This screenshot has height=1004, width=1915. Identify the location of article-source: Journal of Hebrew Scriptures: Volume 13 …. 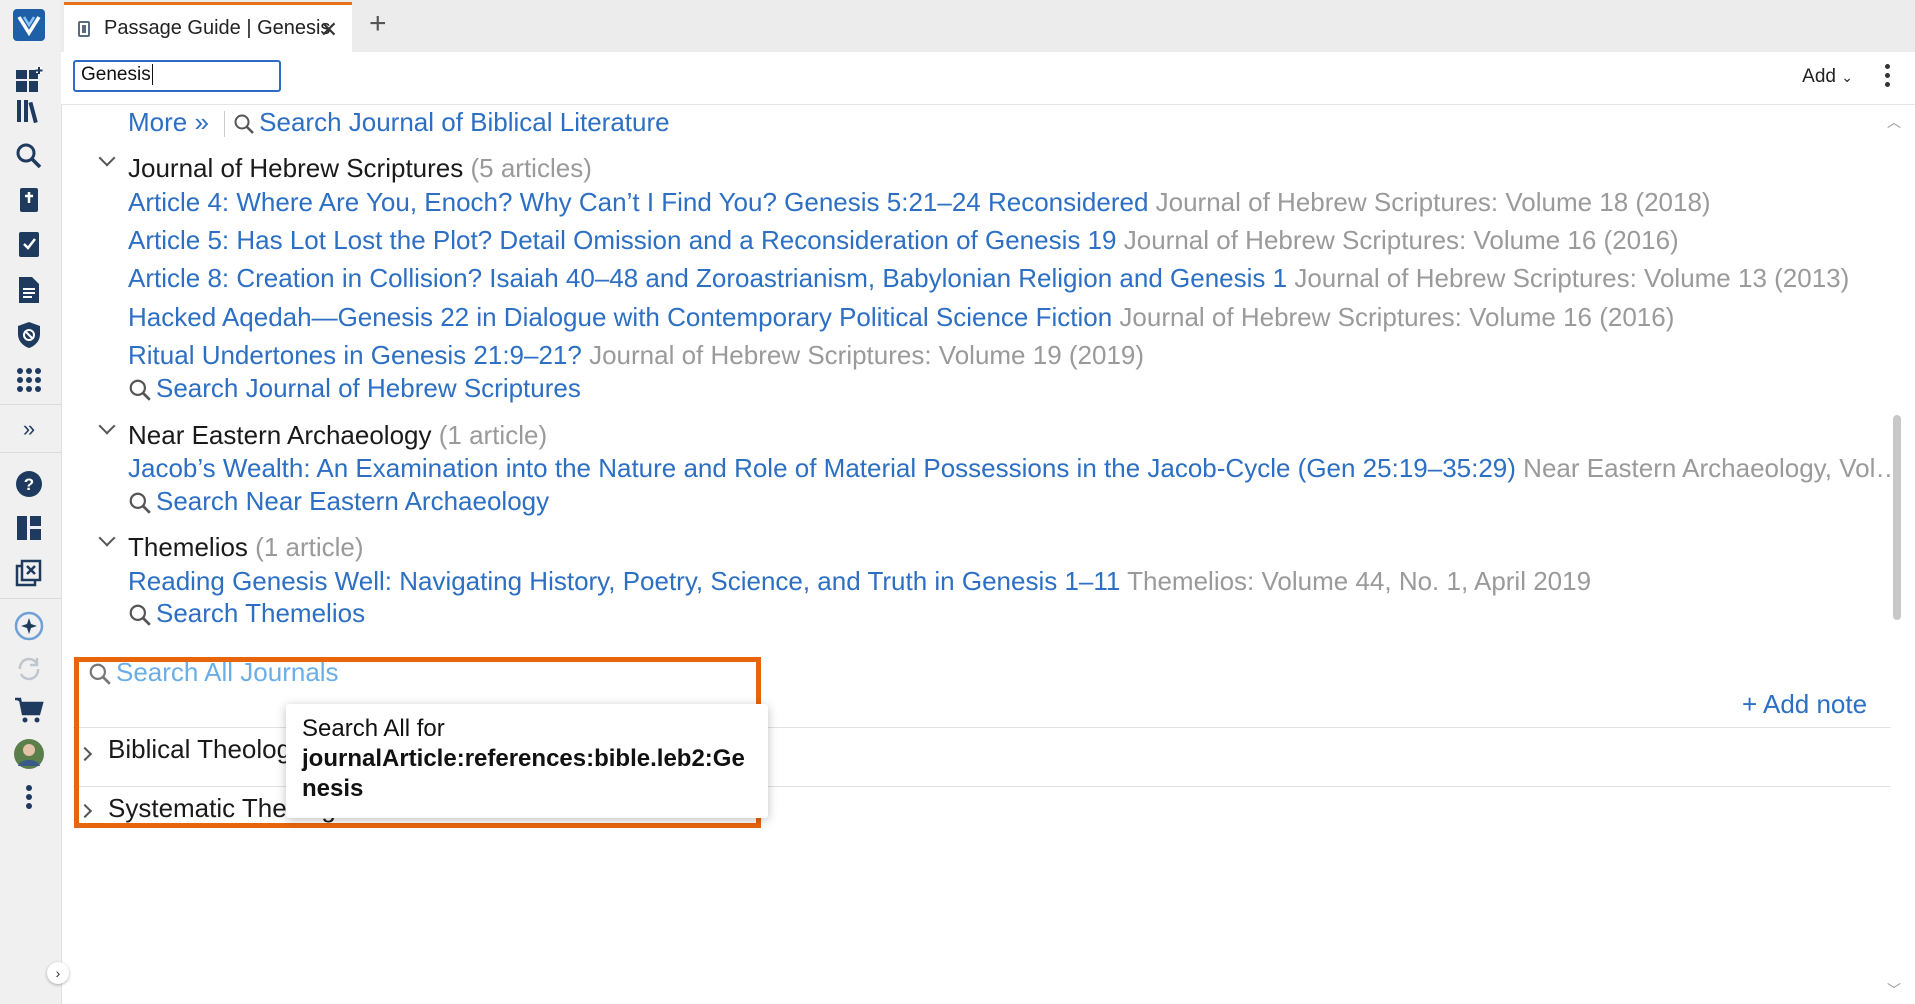
(1572, 278).